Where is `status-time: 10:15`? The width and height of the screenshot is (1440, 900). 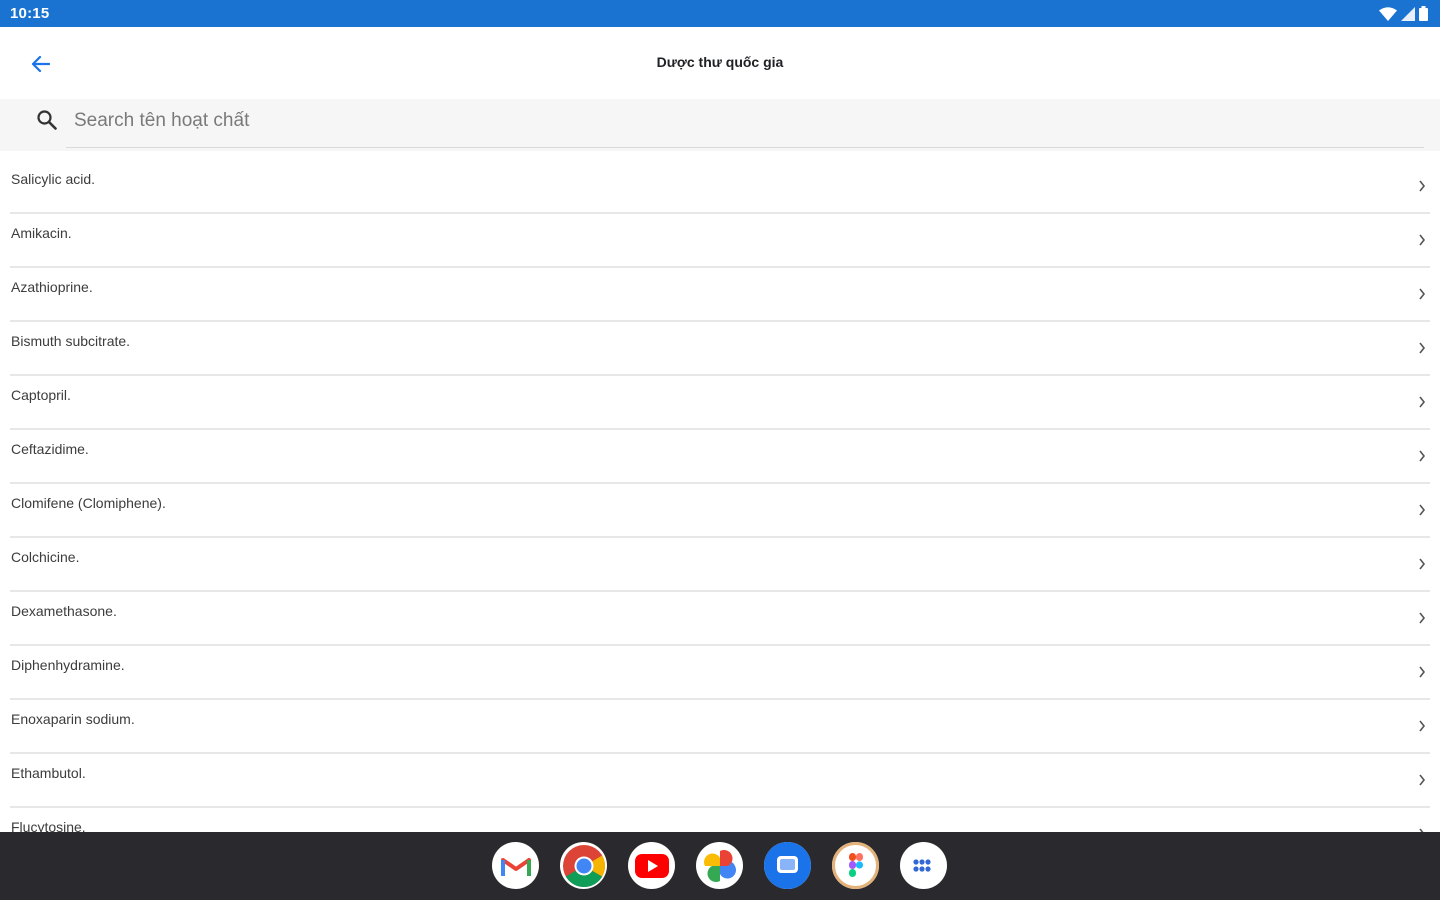
status-time: 10:15 is located at coordinates (30, 13).